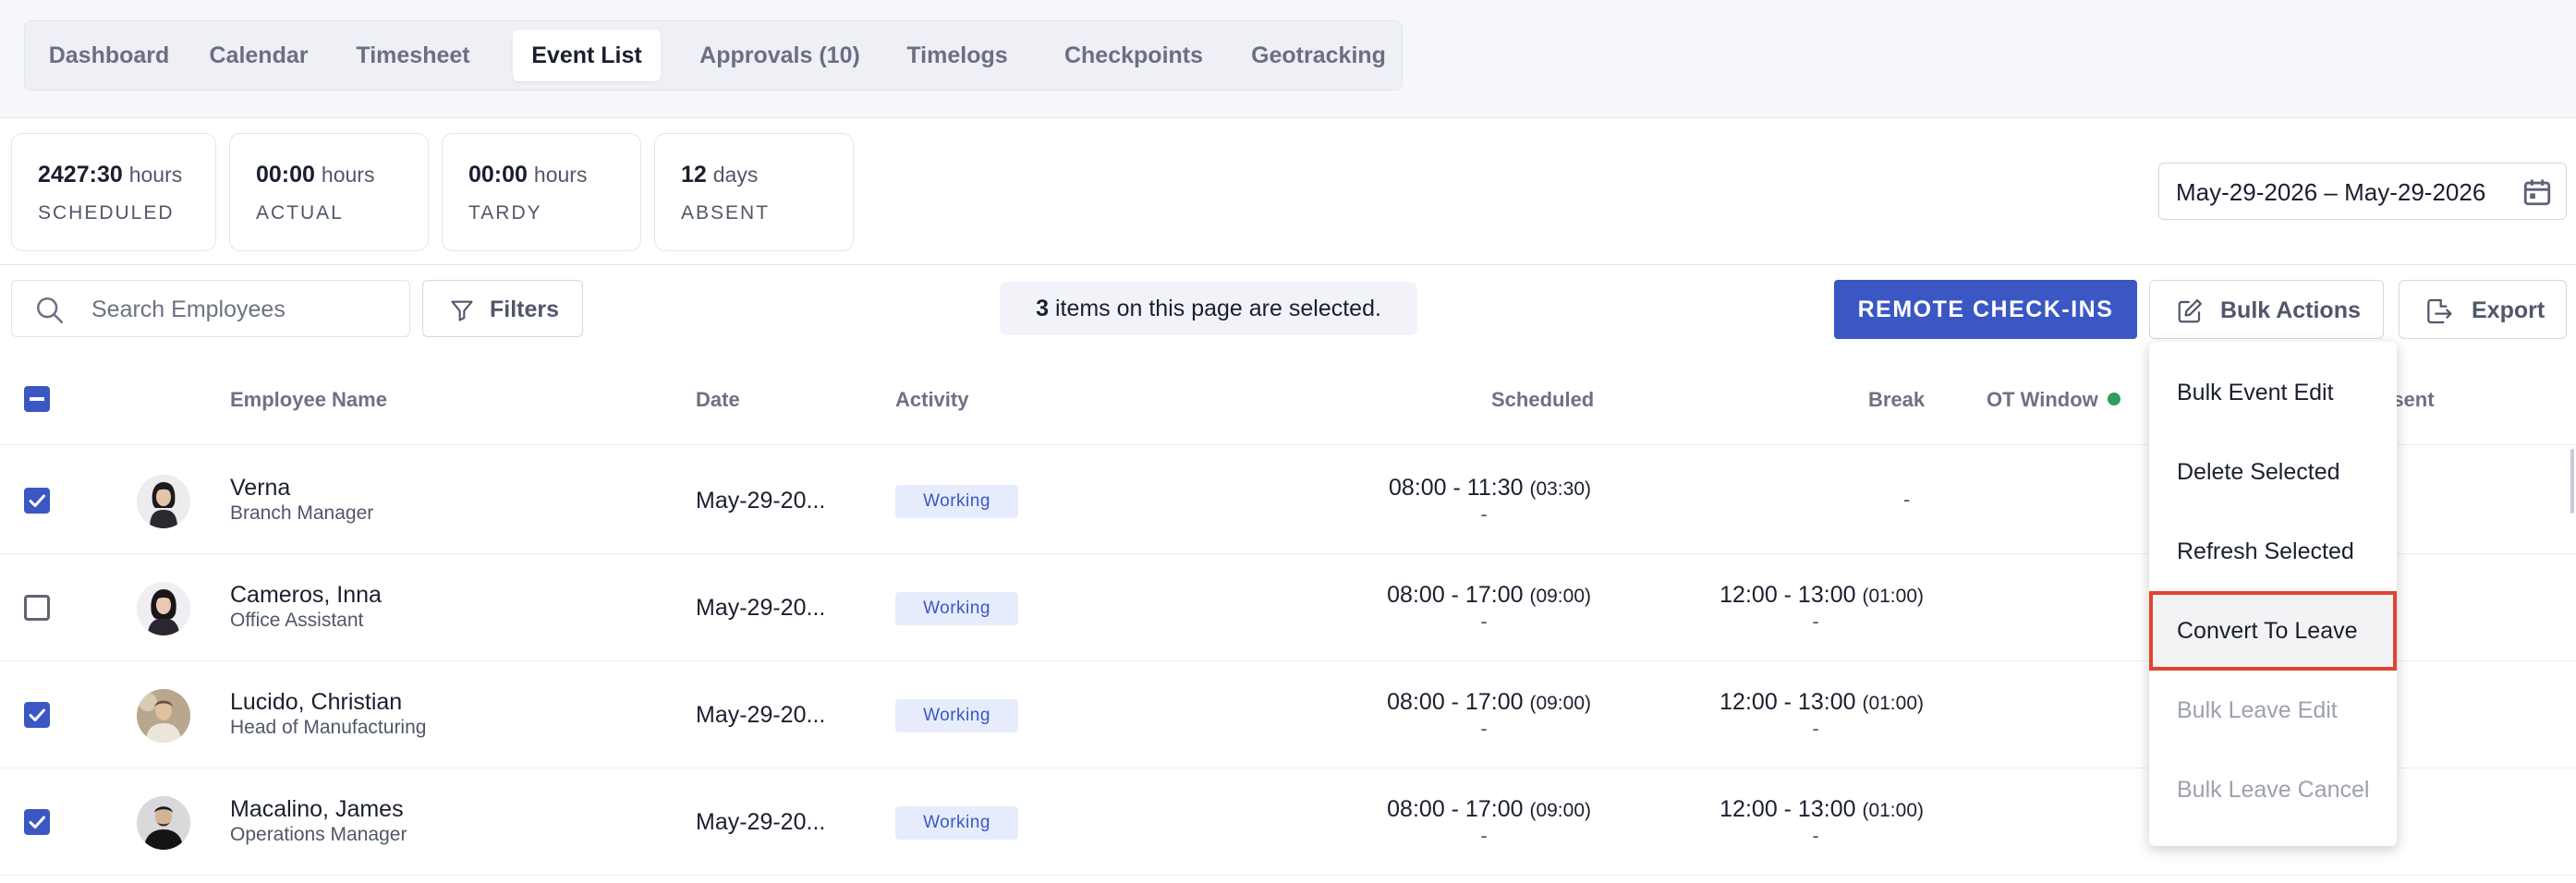 This screenshot has height=883, width=2576. Describe the element at coordinates (780, 56) in the screenshot. I see `tab-approvals: Approvals (10)` at that location.